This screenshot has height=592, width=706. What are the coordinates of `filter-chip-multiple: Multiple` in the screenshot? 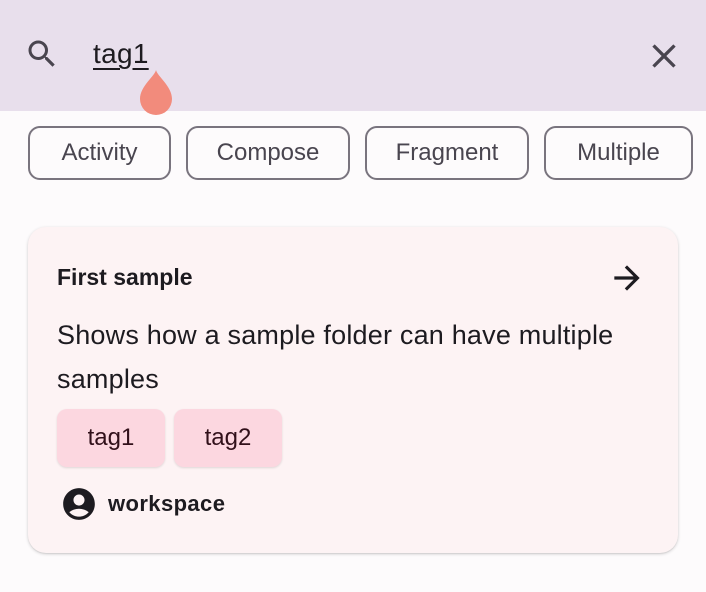 It's located at (618, 153).